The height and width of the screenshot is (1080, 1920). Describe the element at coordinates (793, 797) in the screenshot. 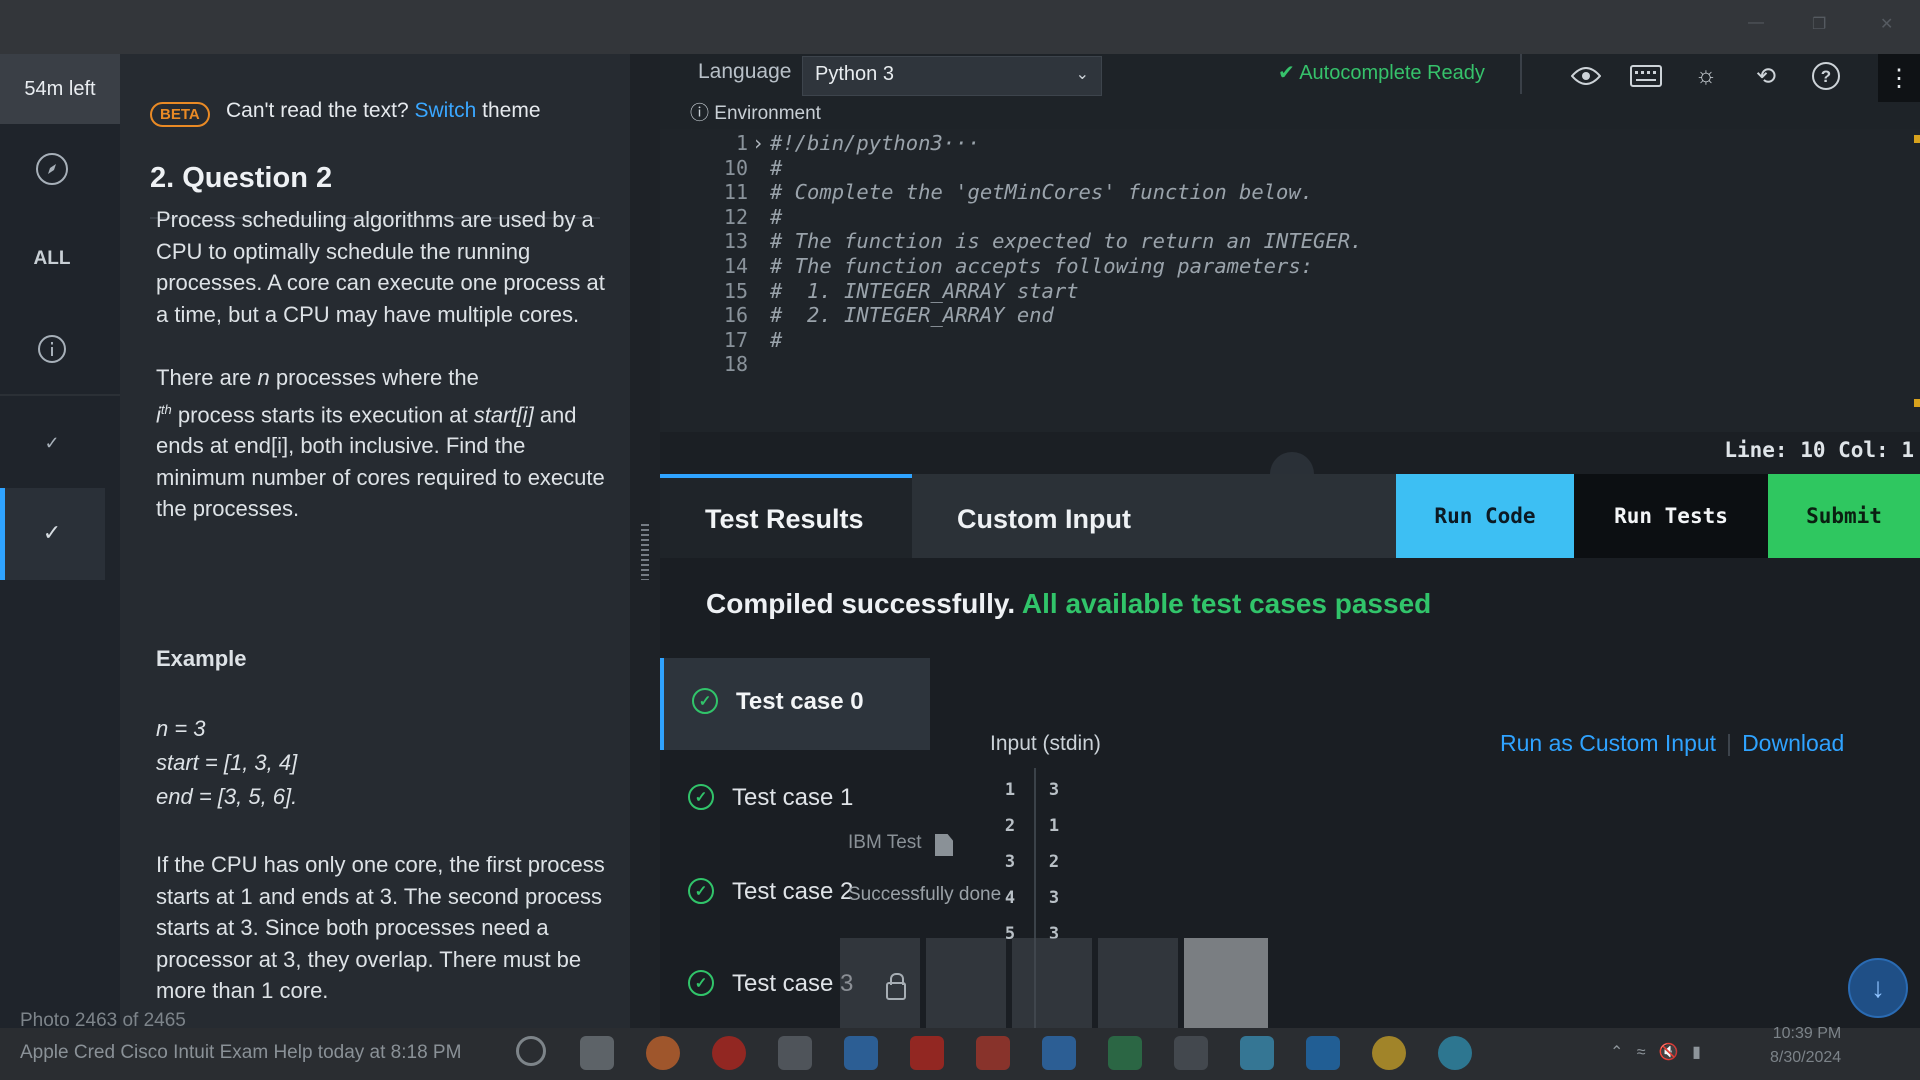

I see `test-case-label: Test case 1` at that location.